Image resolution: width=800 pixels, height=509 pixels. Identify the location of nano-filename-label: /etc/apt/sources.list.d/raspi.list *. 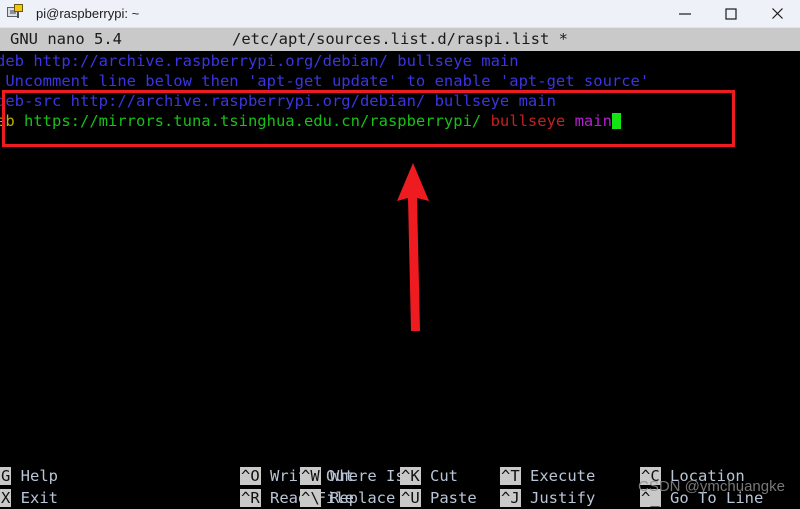
(400, 39).